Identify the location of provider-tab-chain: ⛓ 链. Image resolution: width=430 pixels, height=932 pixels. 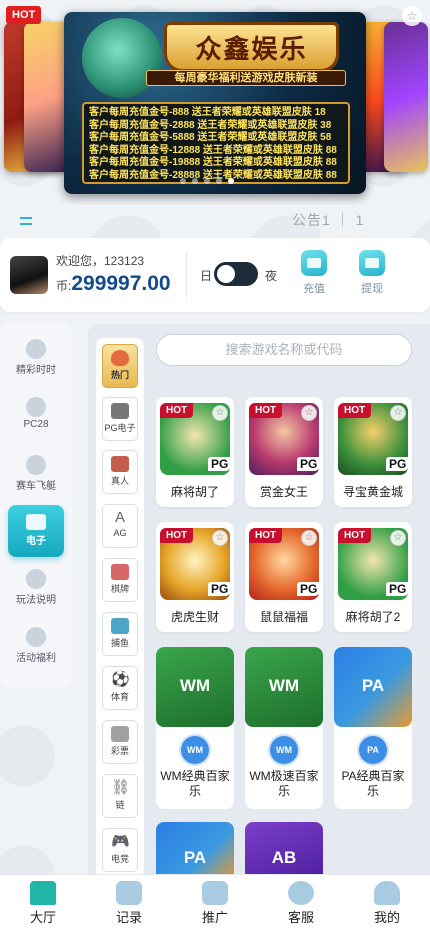
(120, 796).